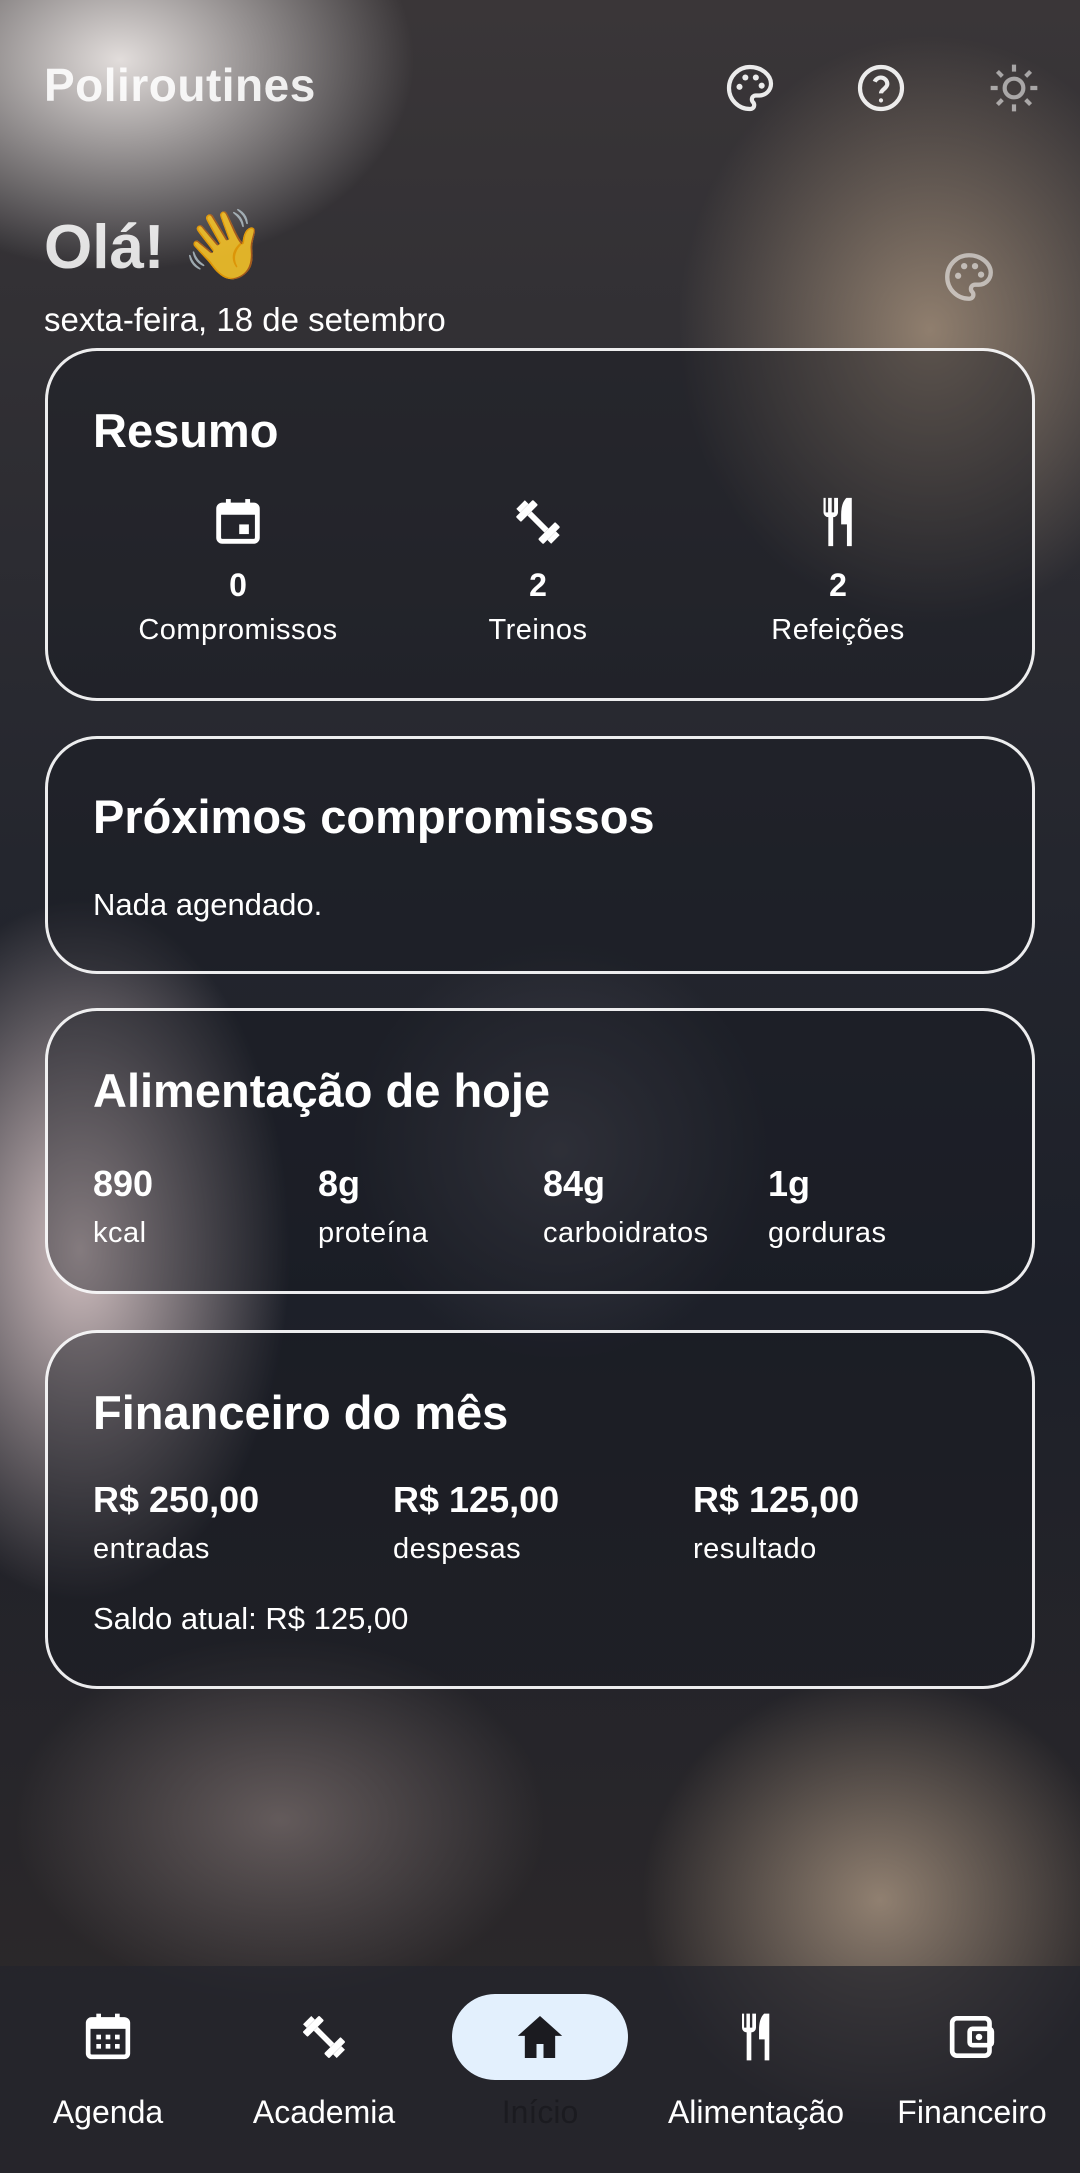 The image size is (1080, 2173). What do you see at coordinates (322, 1090) in the screenshot?
I see `card-title: Alimentação de hoje` at bounding box center [322, 1090].